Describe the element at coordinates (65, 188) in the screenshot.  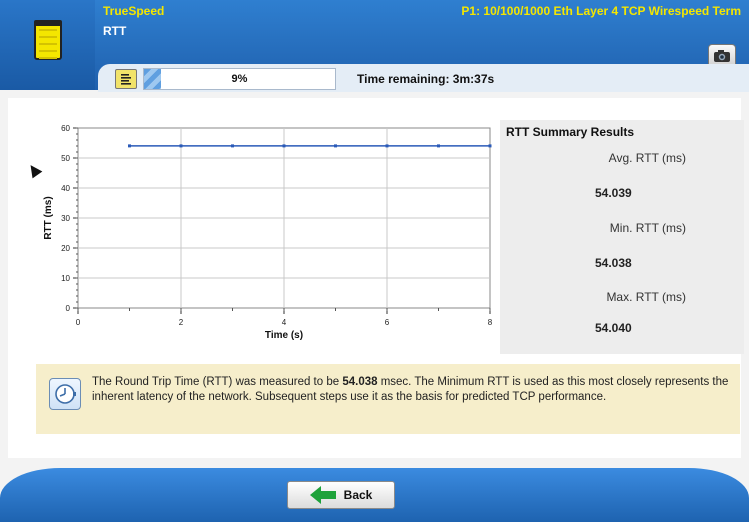
I see `y-tick-label: 40` at that location.